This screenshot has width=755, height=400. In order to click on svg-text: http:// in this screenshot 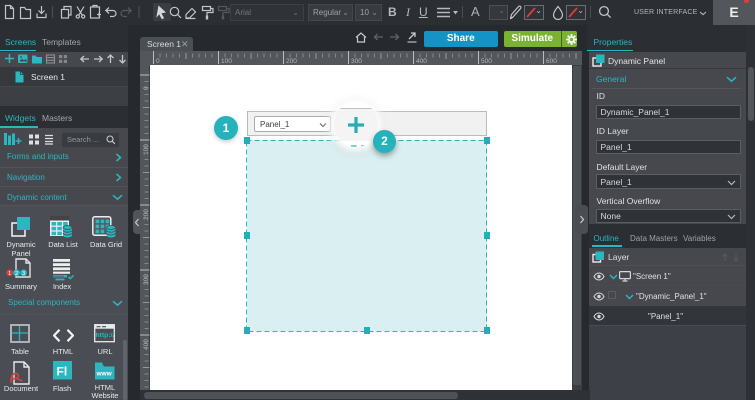, I will do `click(105, 335)`.